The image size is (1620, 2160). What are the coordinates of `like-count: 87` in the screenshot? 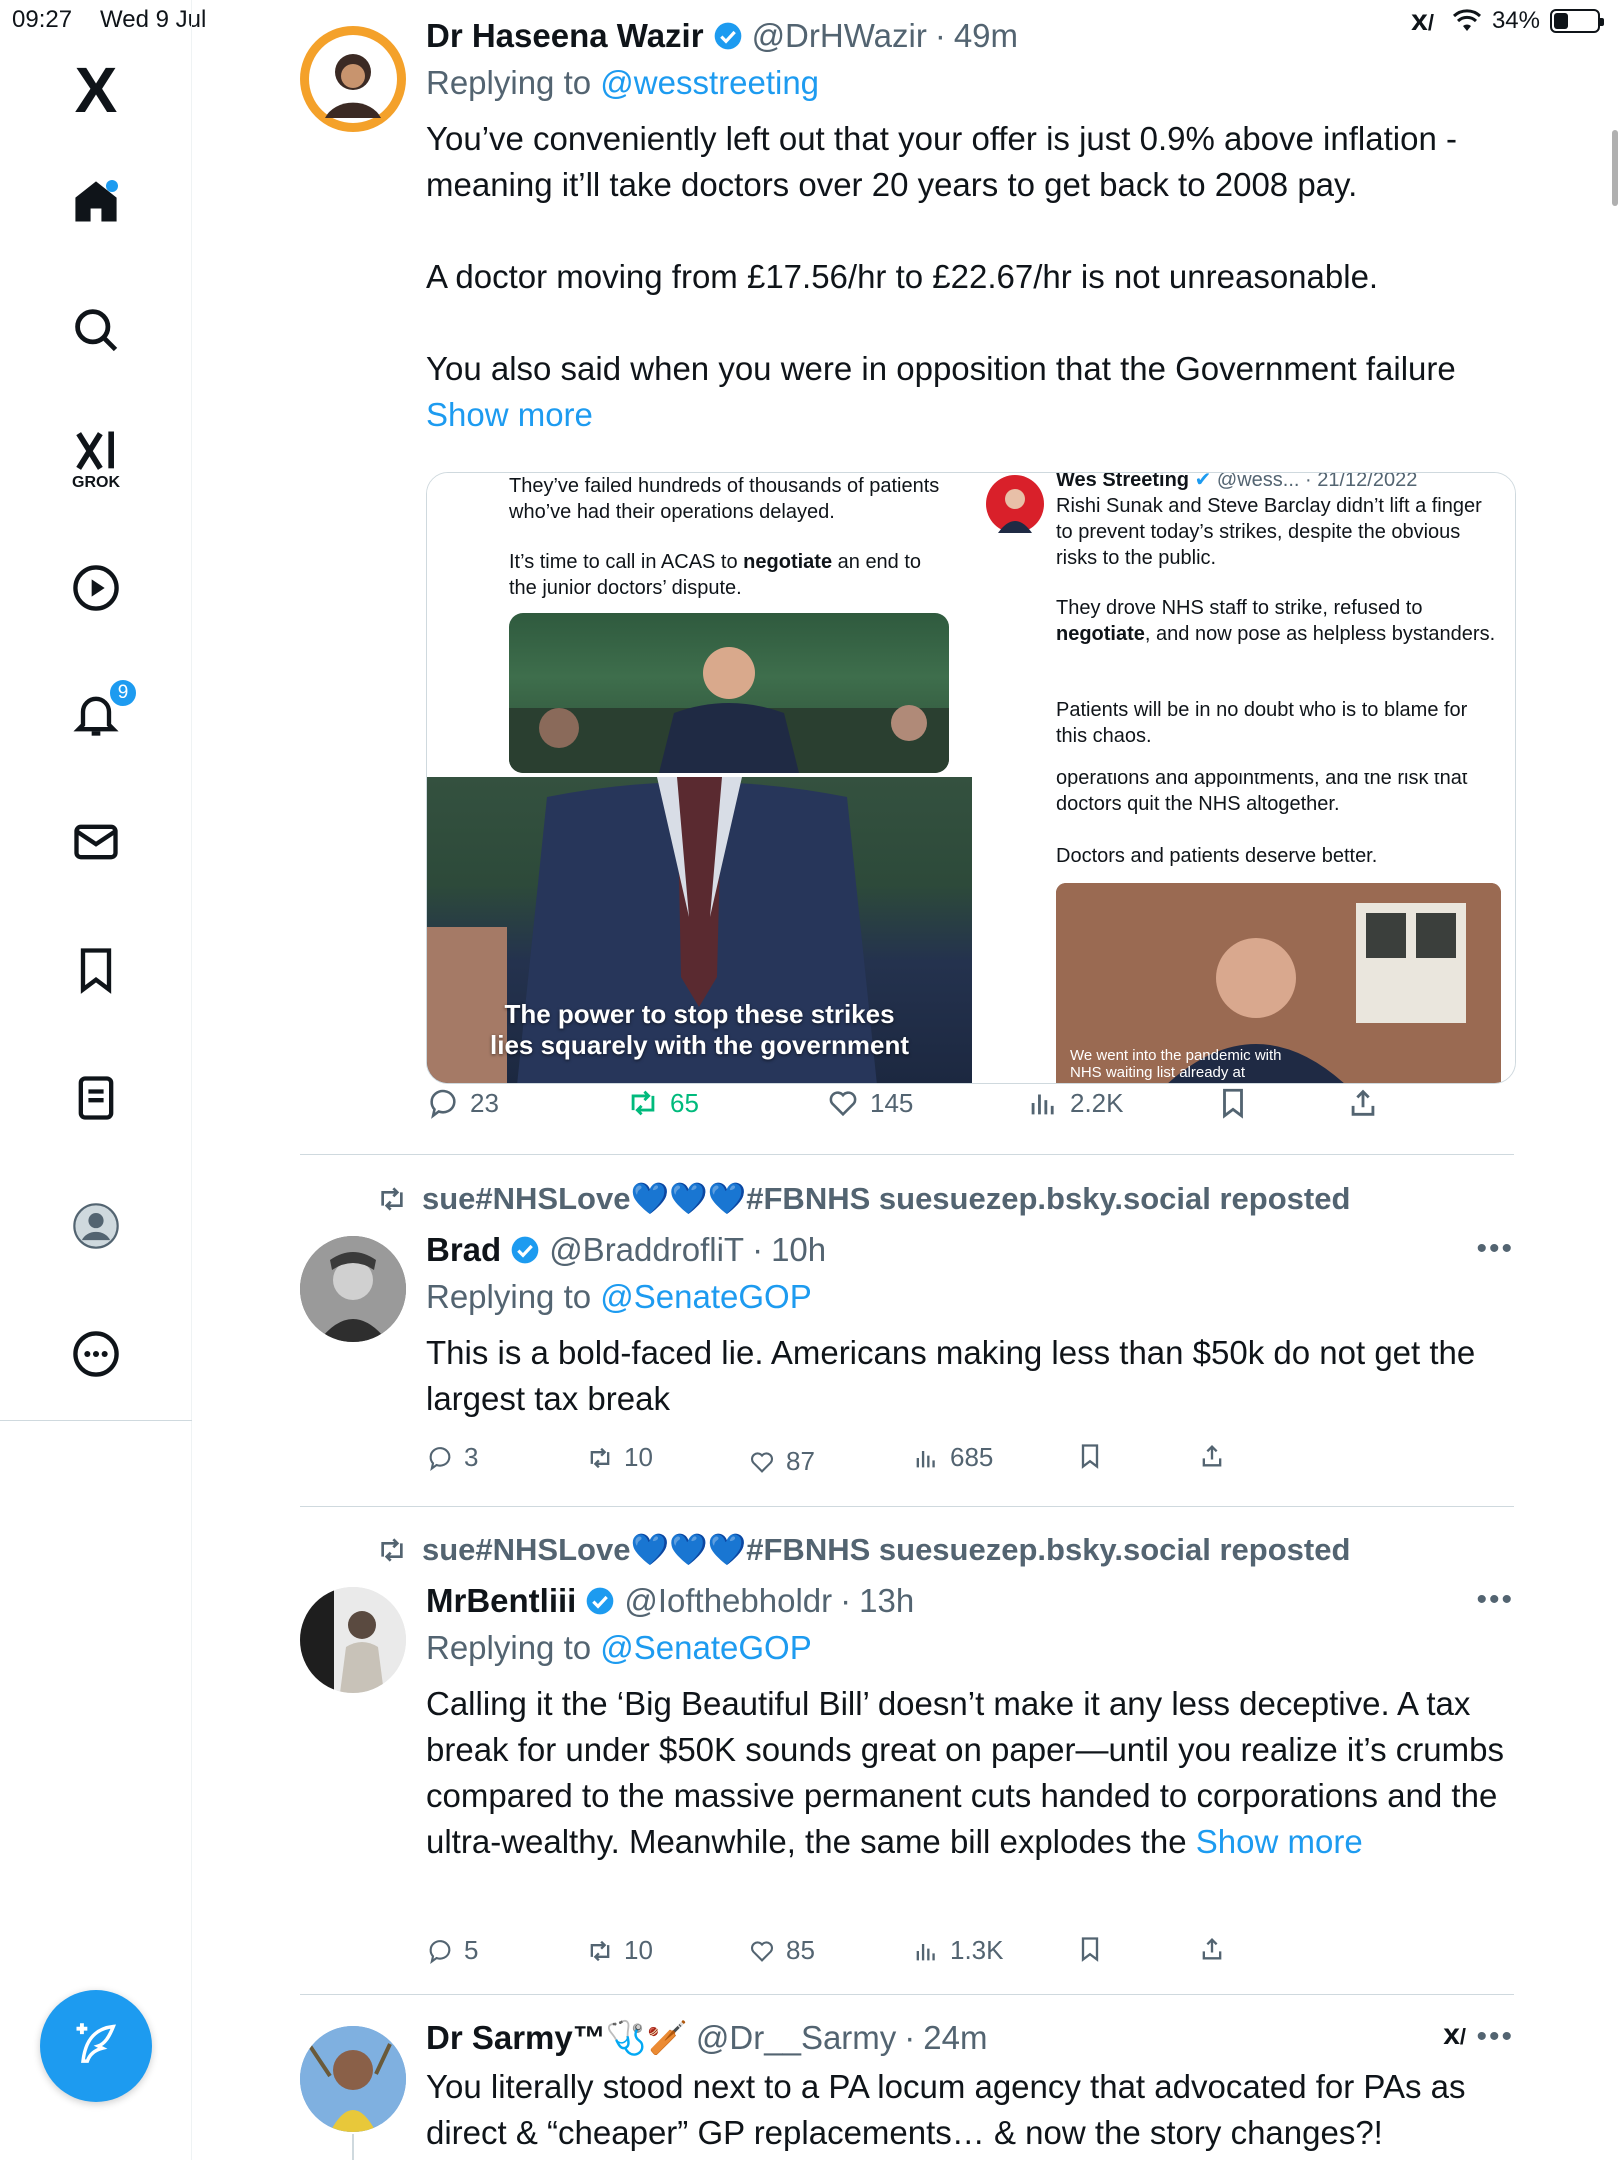 It's located at (800, 1461).